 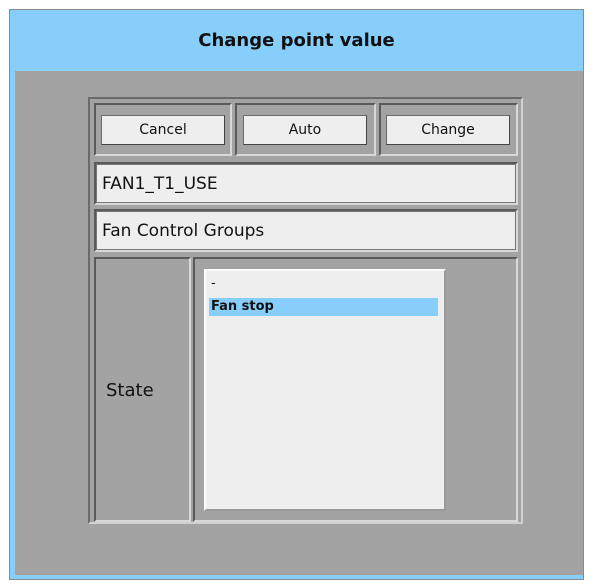 I want to click on auto-cell: Auto, so click(x=305, y=129).